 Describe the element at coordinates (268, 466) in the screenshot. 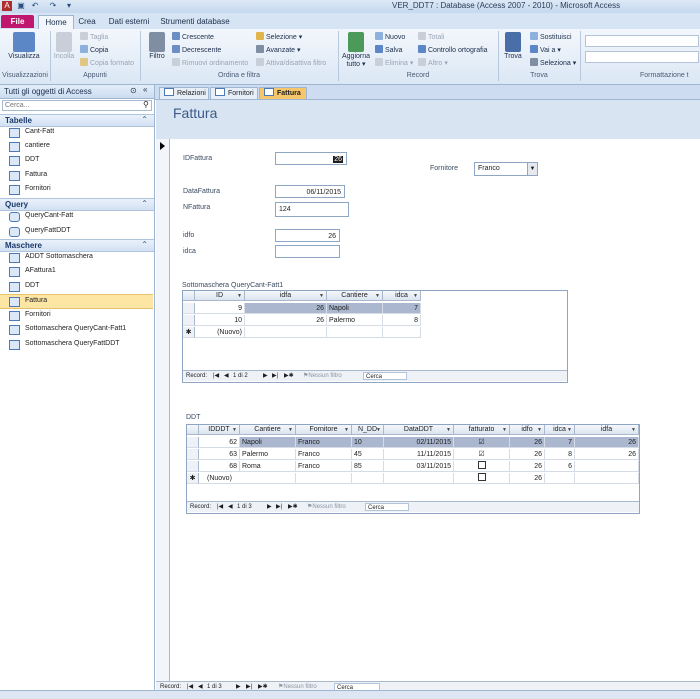

I see `table-cell: Roma` at that location.